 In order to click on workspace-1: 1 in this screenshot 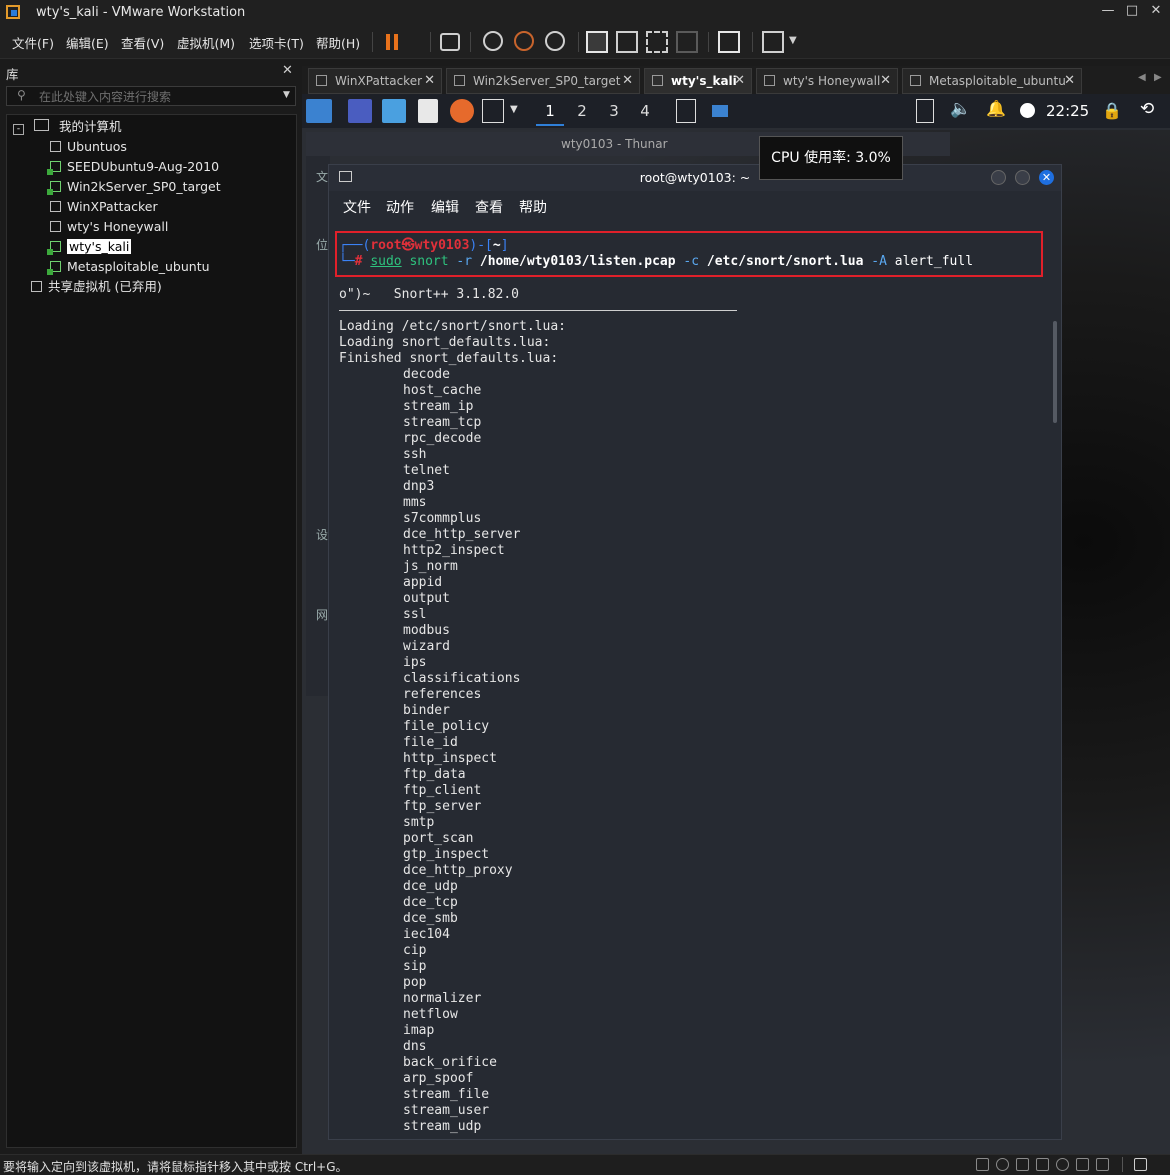, I will do `click(550, 113)`.